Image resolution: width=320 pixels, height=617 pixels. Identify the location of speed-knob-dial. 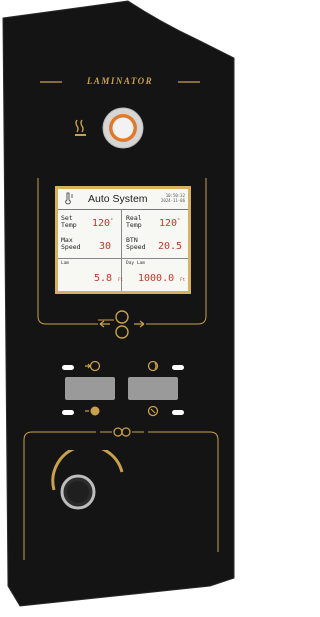
(89, 485).